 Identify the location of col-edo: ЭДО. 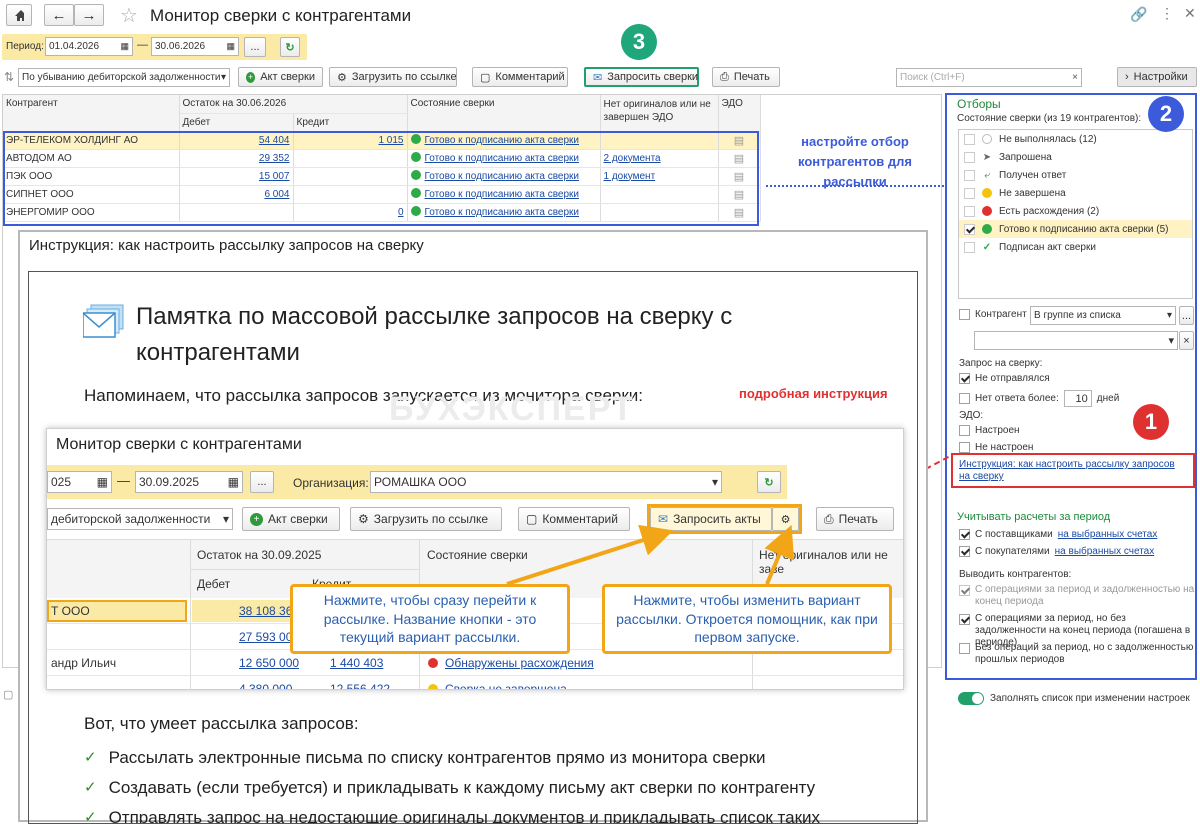
(739, 113).